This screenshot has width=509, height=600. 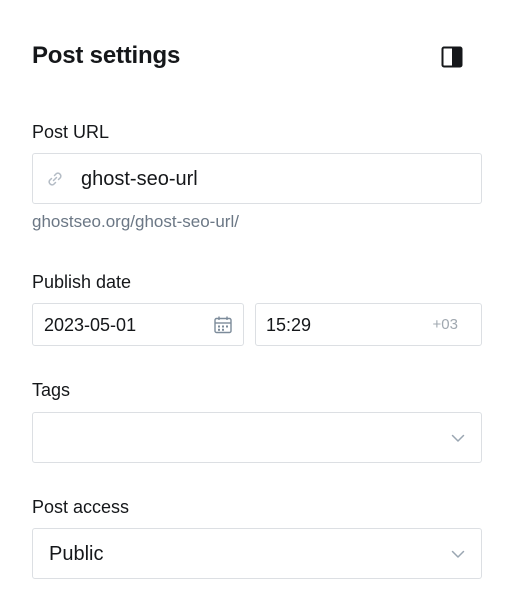 What do you see at coordinates (368, 324) in the screenshot?
I see `publish-time-input: 15:29 +03` at bounding box center [368, 324].